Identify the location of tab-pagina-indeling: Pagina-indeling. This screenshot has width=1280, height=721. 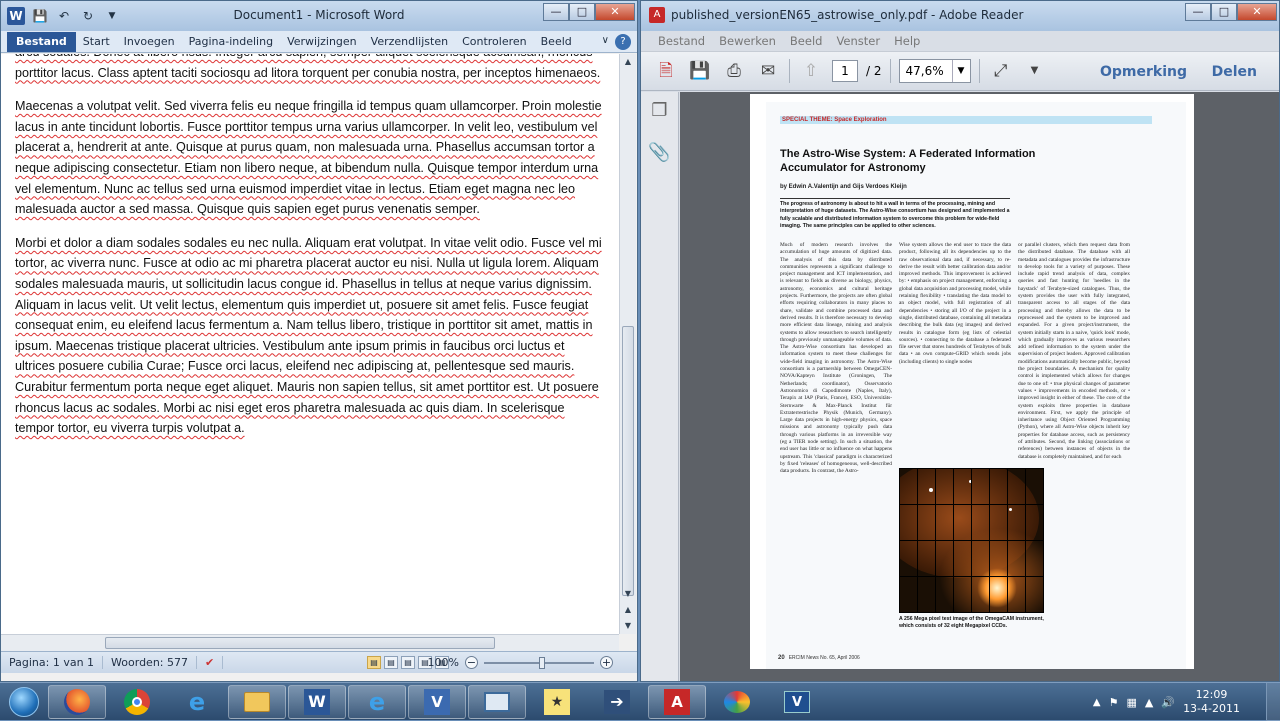
(231, 42).